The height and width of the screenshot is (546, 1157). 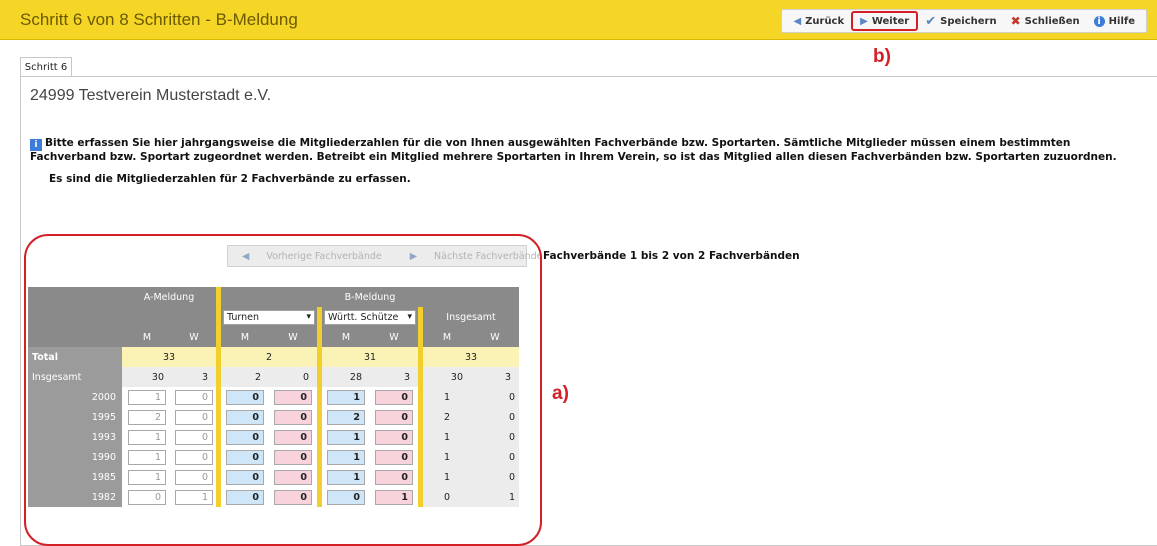 What do you see at coordinates (447, 437) in the screenshot?
I see `insgesamt-m-value: 1` at bounding box center [447, 437].